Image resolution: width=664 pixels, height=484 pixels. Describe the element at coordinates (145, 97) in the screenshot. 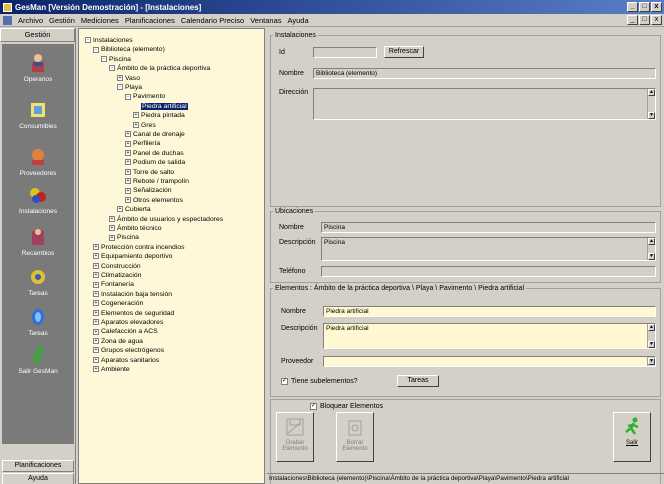

I see `tree-node: - Pavimento` at that location.